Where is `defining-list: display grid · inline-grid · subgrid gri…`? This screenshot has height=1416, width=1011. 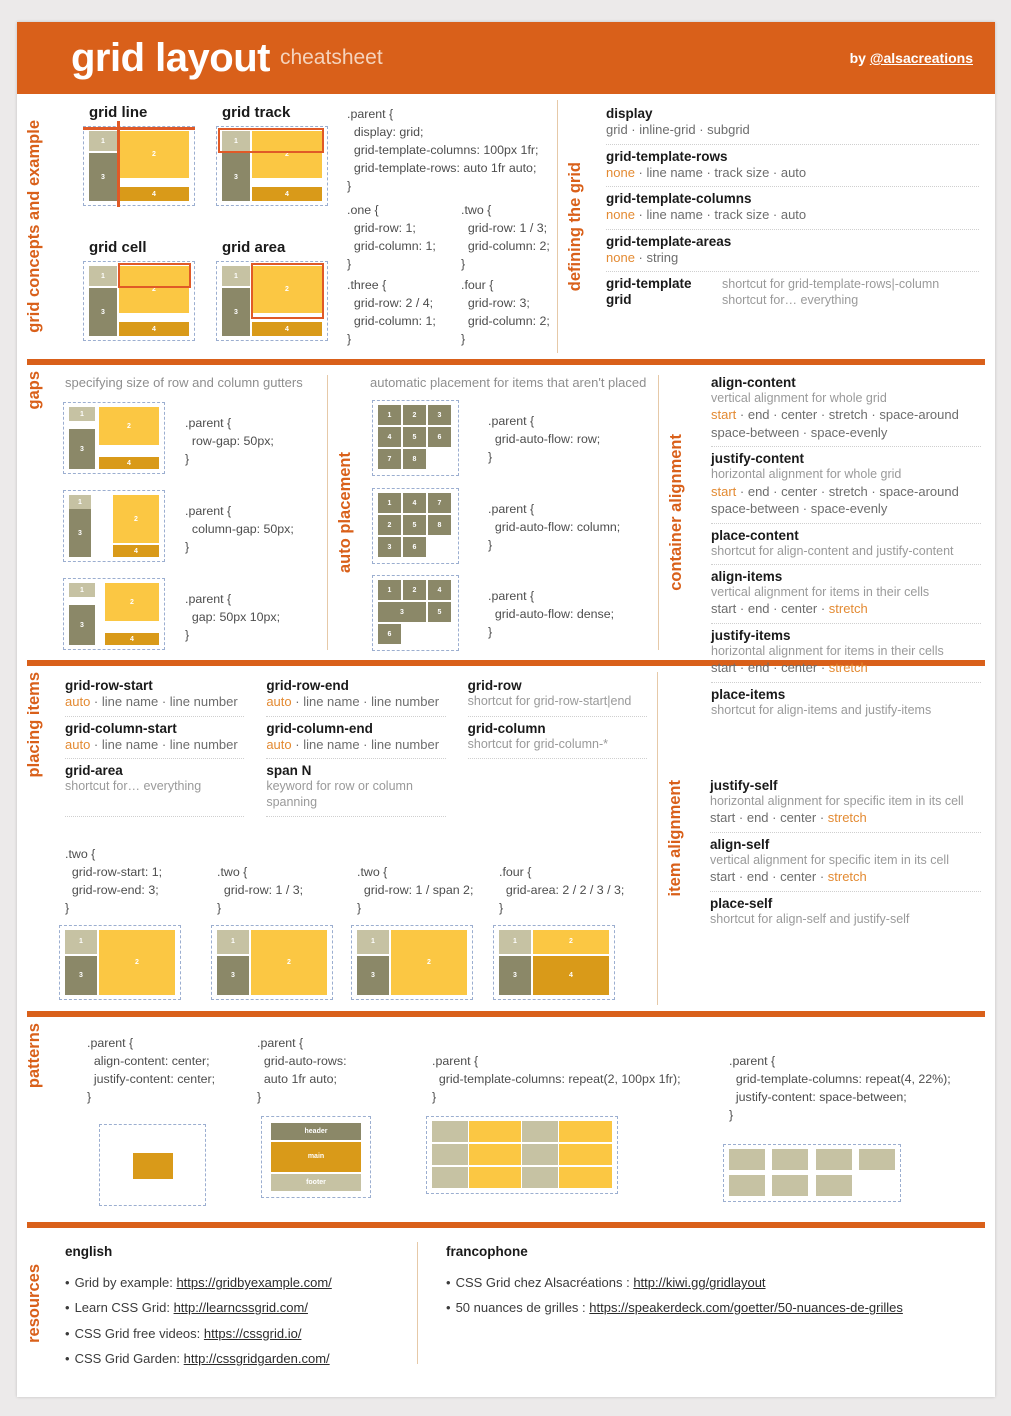
defining-list: display grid · inline-grid · subgrid gri… is located at coordinates (792, 204).